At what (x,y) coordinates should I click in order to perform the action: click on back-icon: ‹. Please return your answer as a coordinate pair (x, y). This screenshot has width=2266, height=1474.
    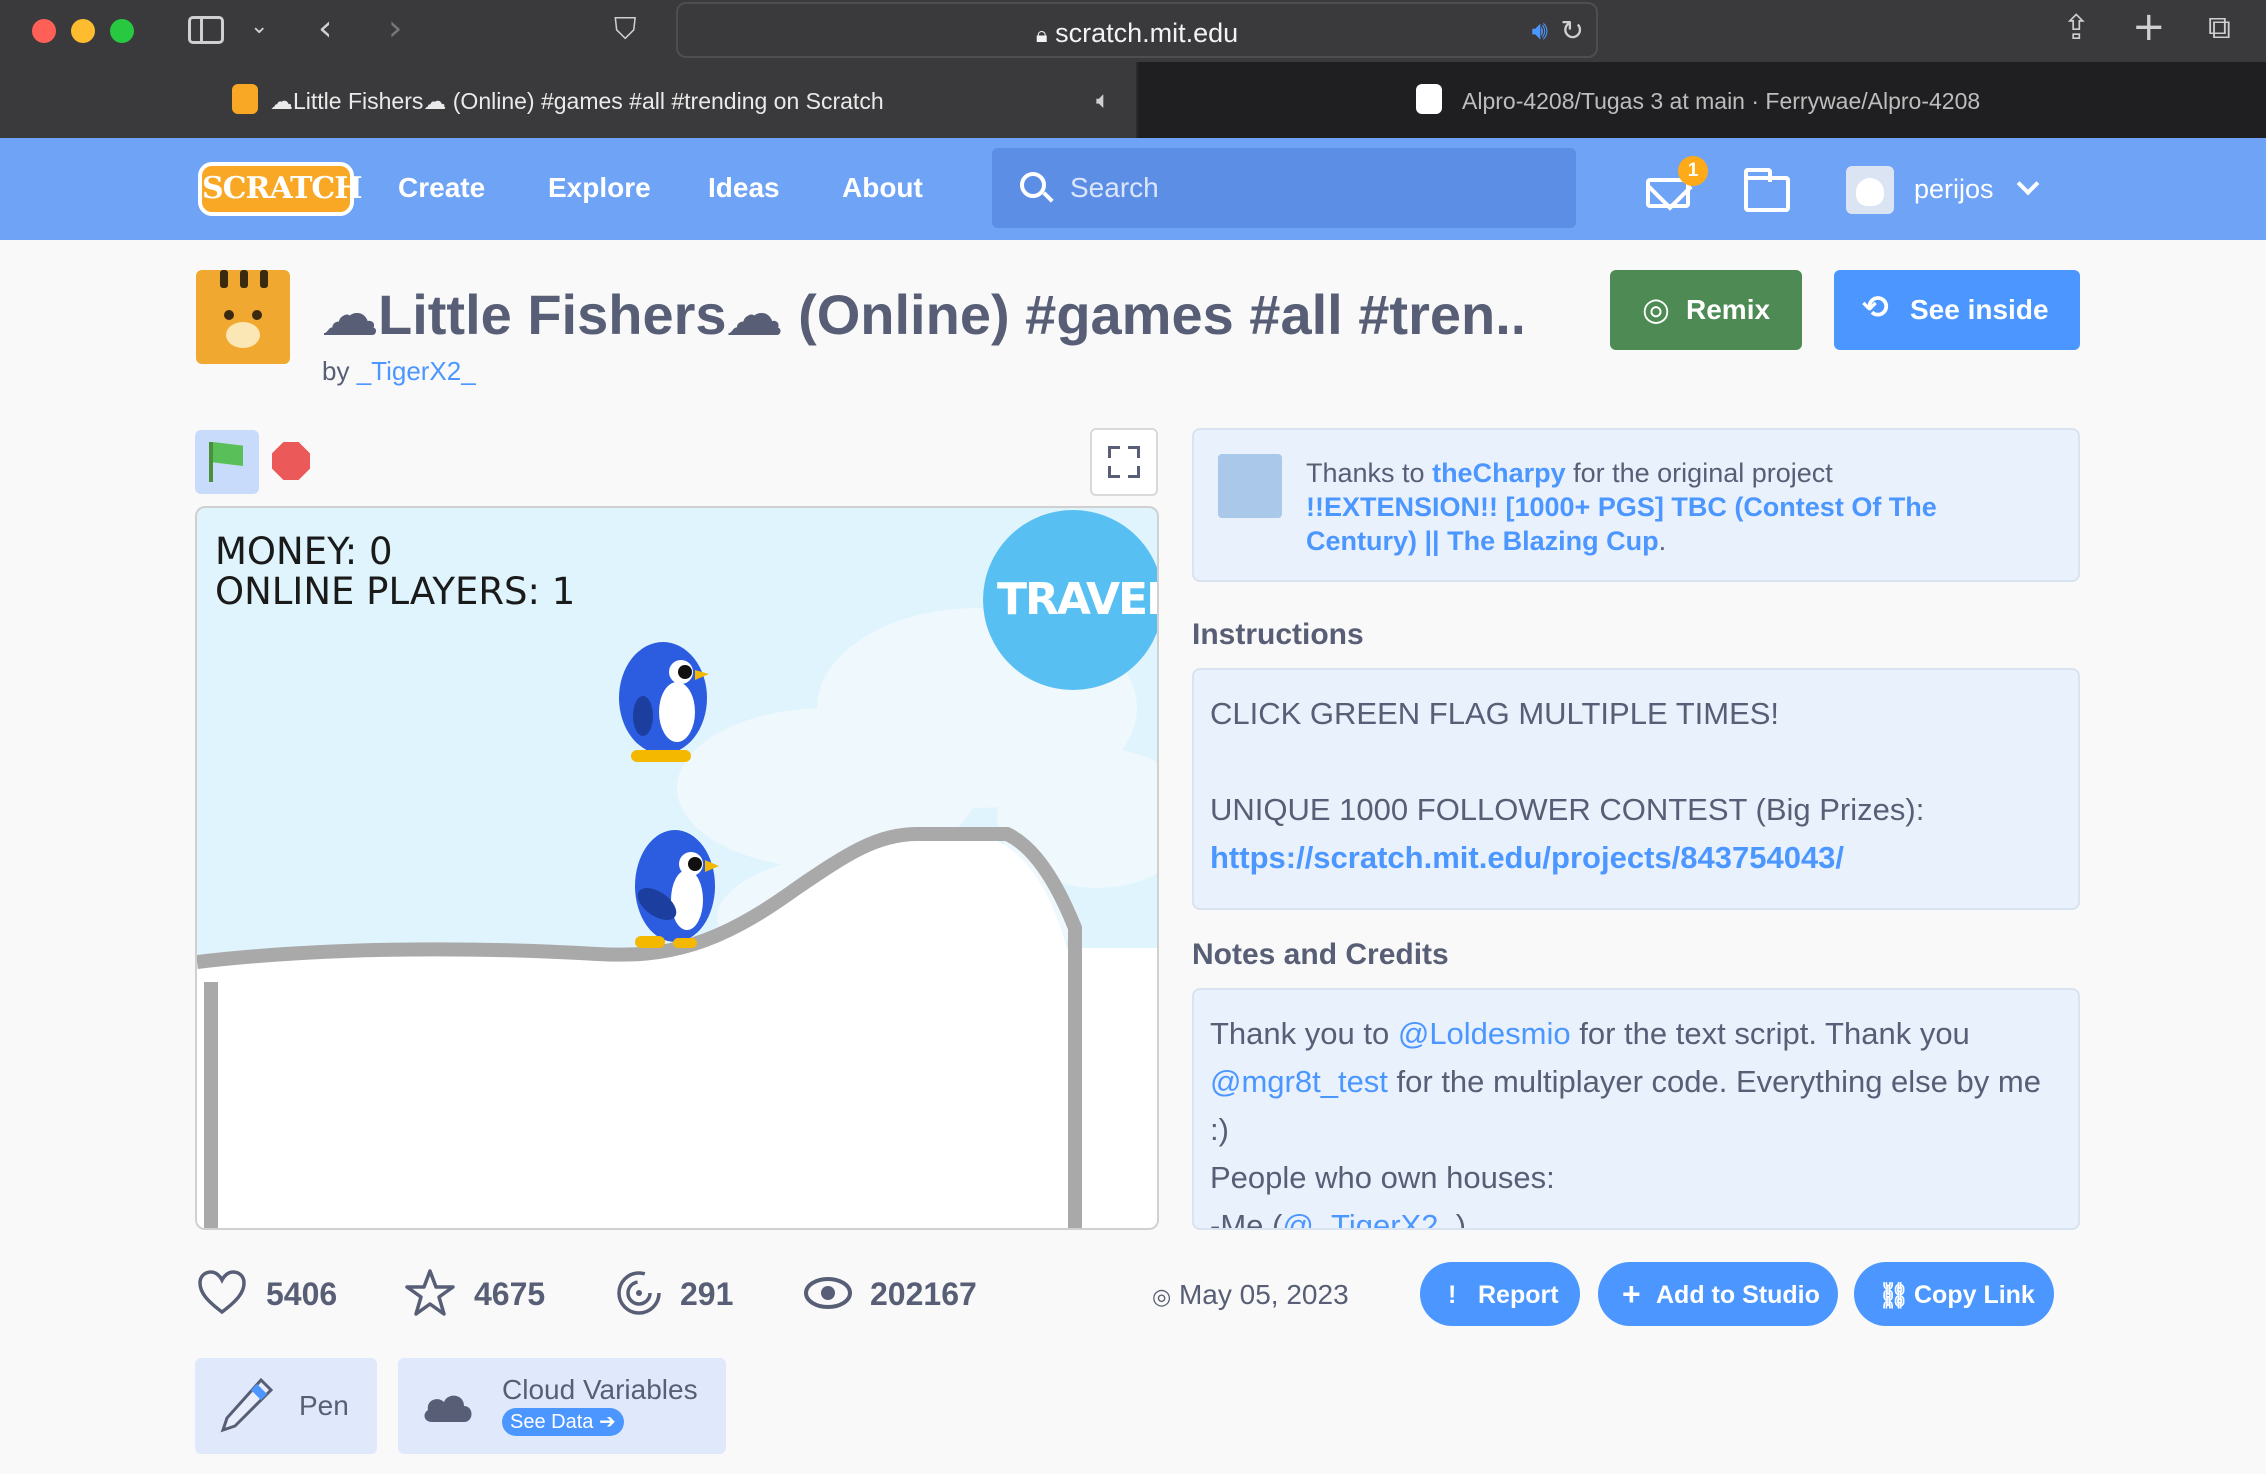
    Looking at the image, I should click on (325, 28).